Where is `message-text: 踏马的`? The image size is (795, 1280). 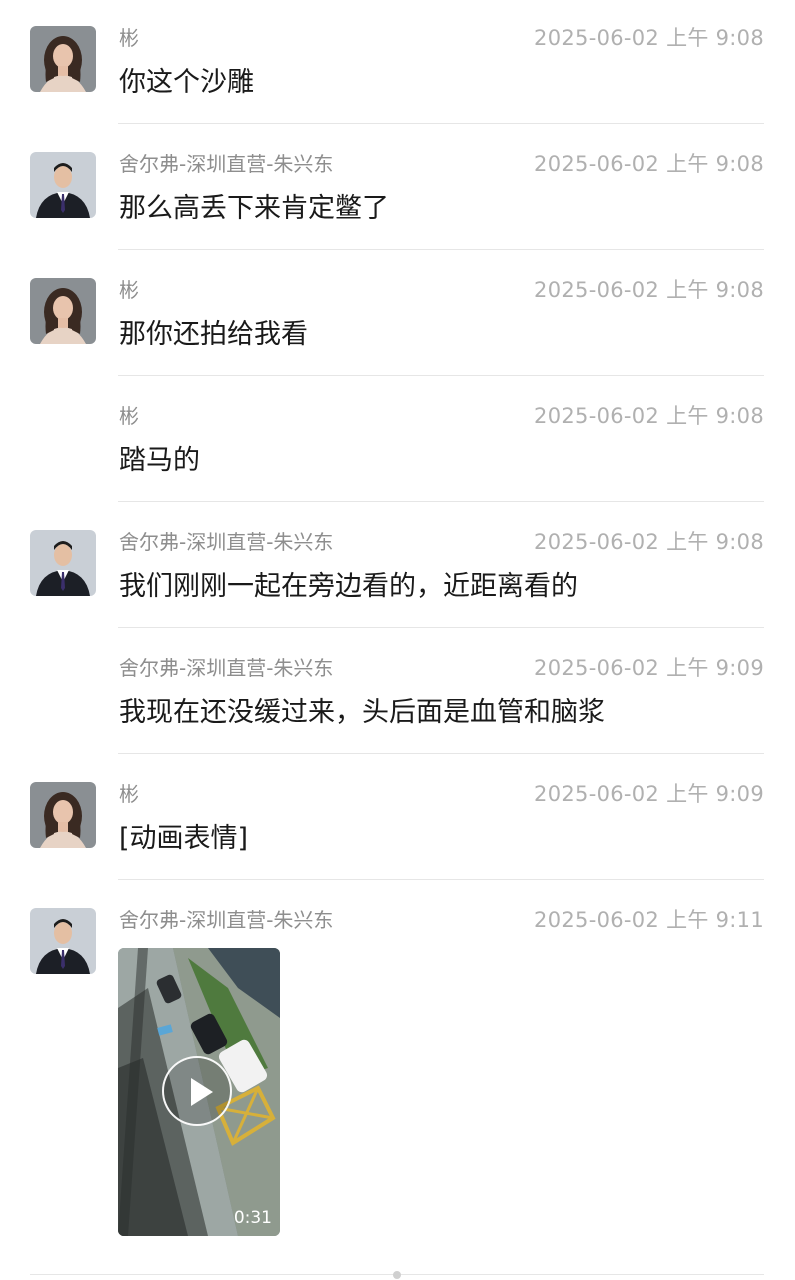 message-text: 踏马的 is located at coordinates (159, 457).